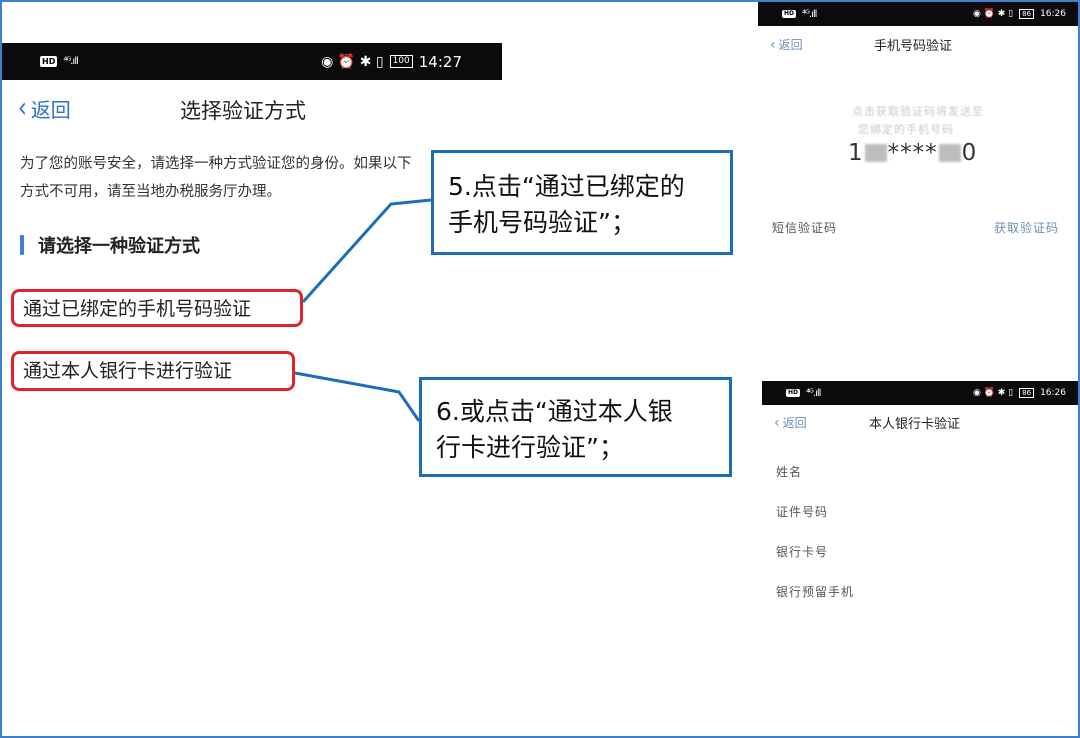  What do you see at coordinates (969, 153) in the screenshot?
I see `number-suffix: 0` at bounding box center [969, 153].